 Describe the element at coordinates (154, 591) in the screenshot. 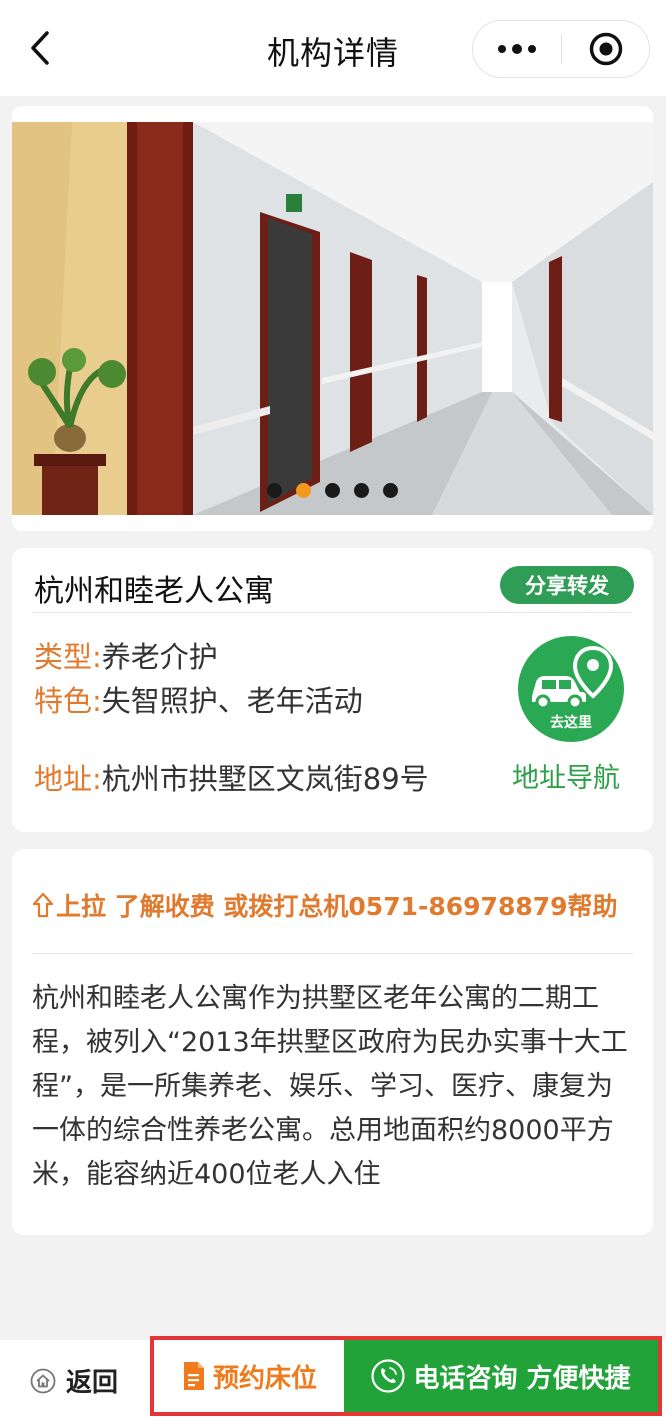

I see `org-name: 杭州和睦老人公寓` at that location.